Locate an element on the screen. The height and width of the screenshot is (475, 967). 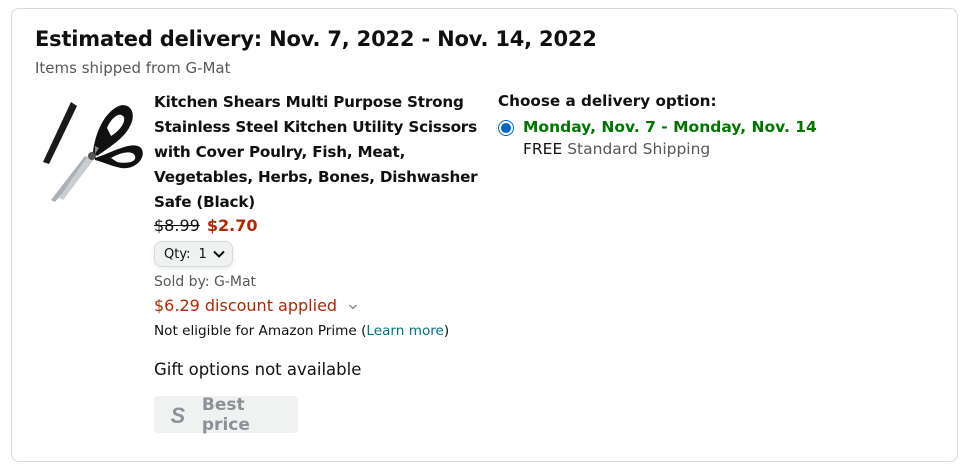
kitchen-shears-icon is located at coordinates (93, 152).